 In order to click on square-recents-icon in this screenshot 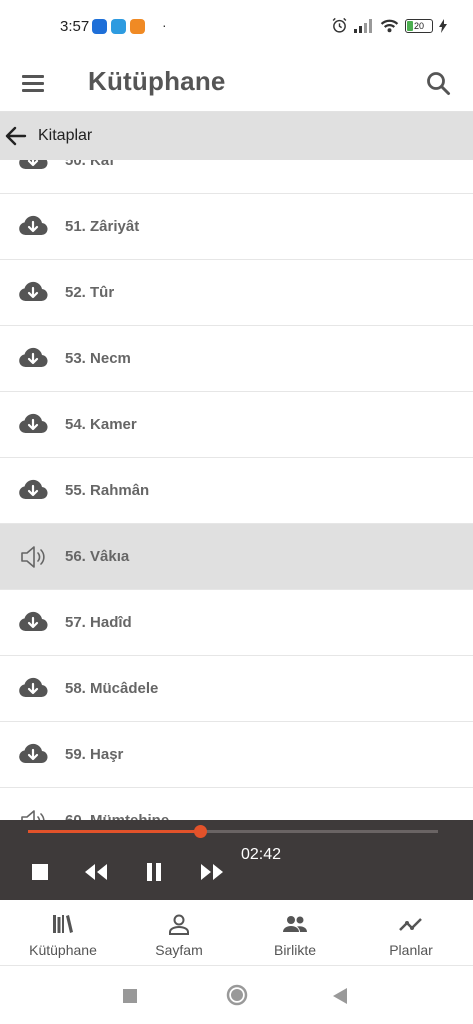, I will do `click(130, 996)`.